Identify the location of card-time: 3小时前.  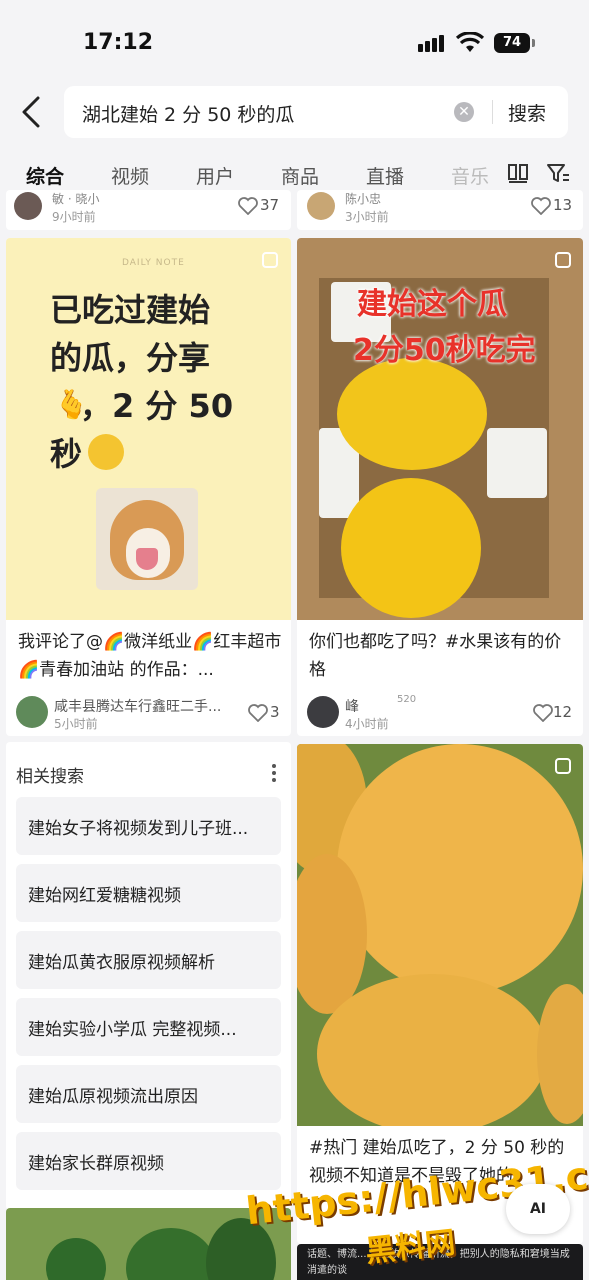
(367, 217).